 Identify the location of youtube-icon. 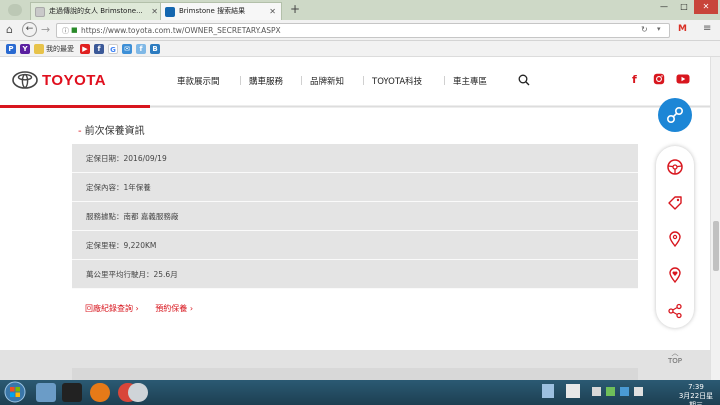
(683, 79).